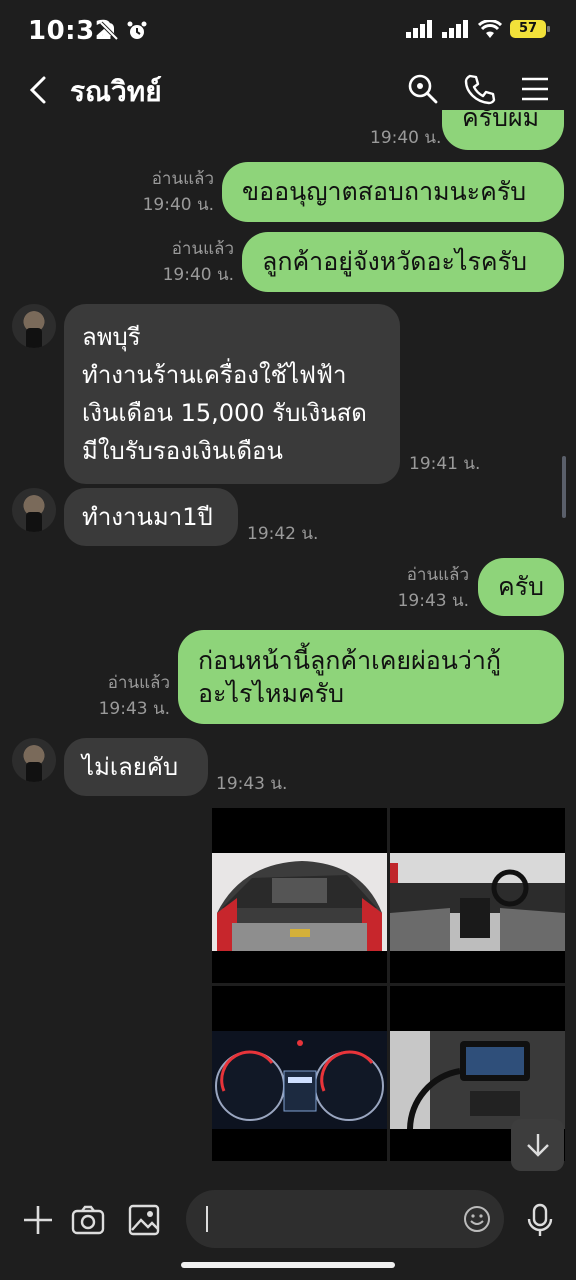 The height and width of the screenshot is (1280, 576). Describe the element at coordinates (182, 451) in the screenshot. I see `message-line: มีใบรับรองเงินเดือน` at that location.